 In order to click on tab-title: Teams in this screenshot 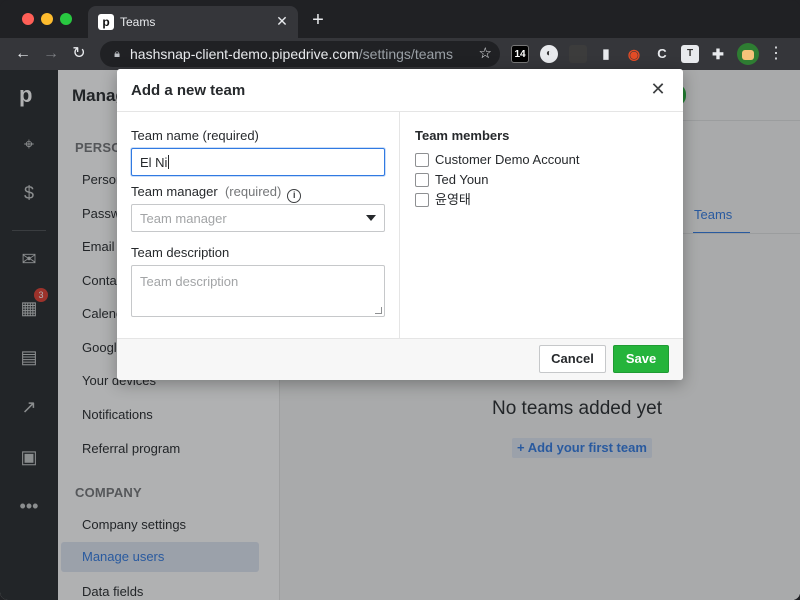, I will do `click(138, 22)`.